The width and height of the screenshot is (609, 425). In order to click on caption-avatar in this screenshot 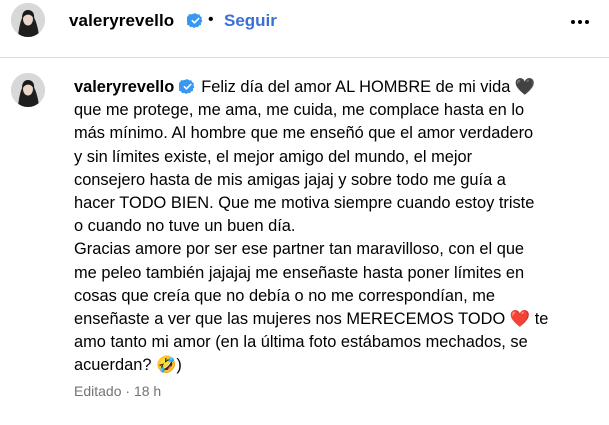, I will do `click(28, 90)`.